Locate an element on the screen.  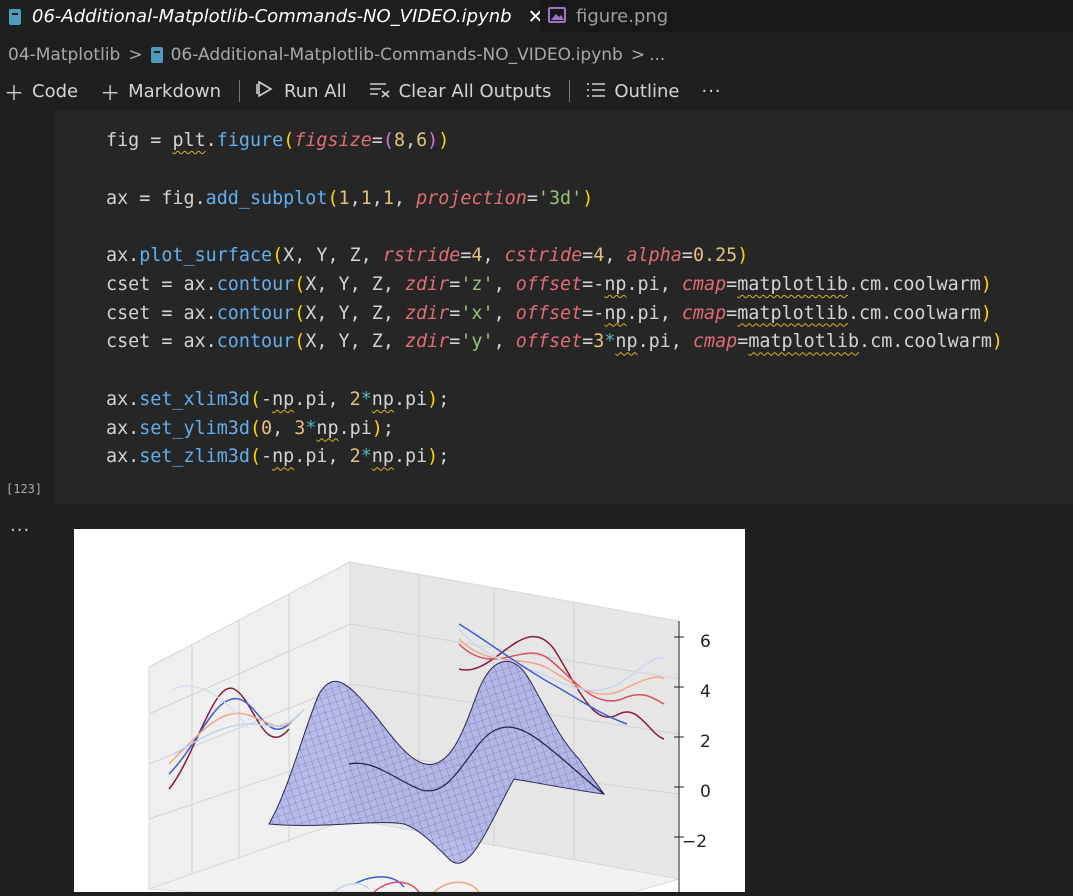
outline-button: Outline is located at coordinates (632, 91).